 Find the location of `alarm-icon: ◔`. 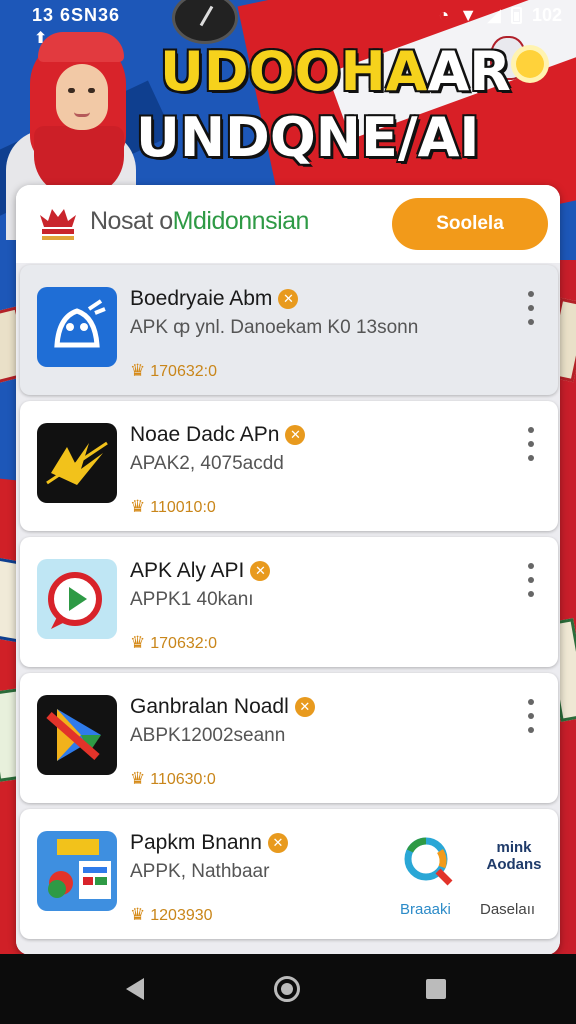

alarm-icon: ◔ is located at coordinates (444, 15).